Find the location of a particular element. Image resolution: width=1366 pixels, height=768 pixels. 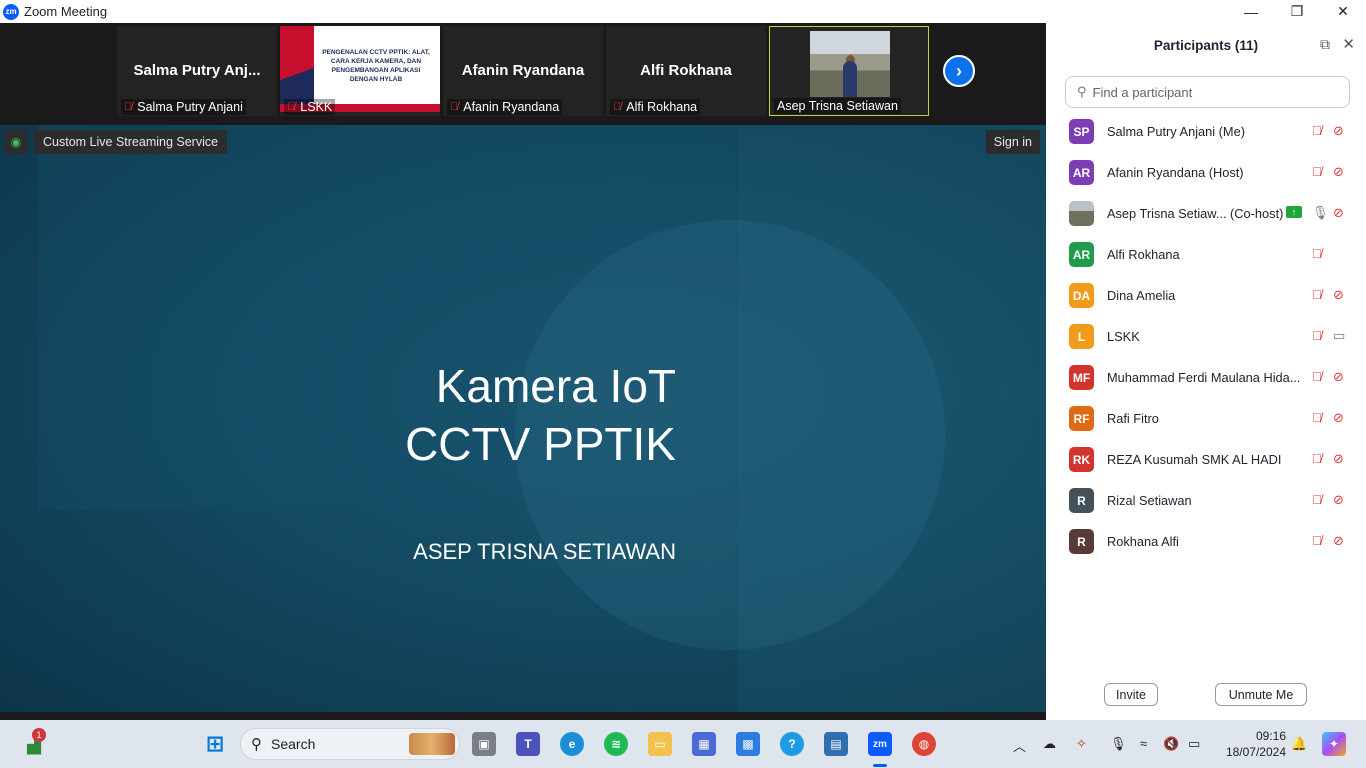

file-explorer-icon: ▭ is located at coordinates (660, 744).